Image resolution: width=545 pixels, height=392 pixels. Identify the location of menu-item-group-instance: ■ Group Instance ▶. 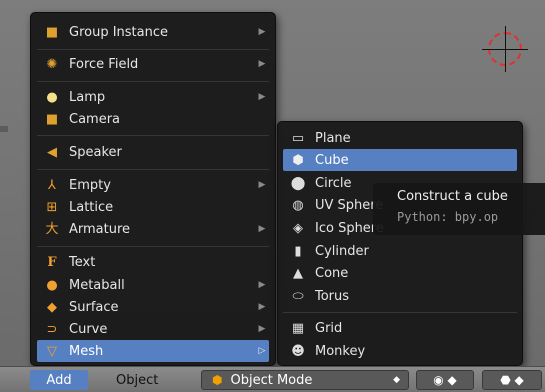
(153, 32).